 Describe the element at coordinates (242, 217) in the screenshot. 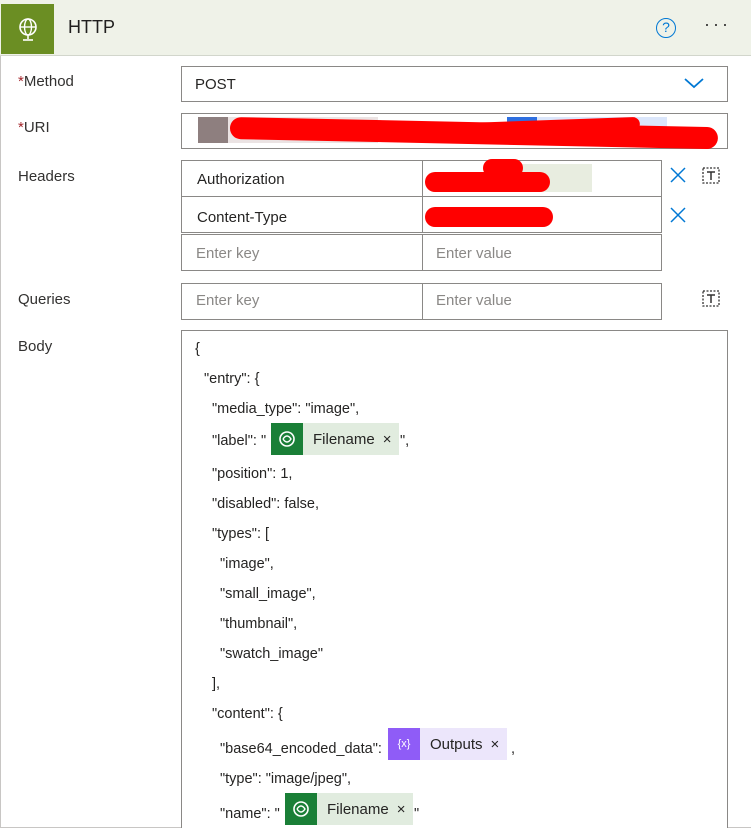

I see `header-key-input: Content-Type` at that location.